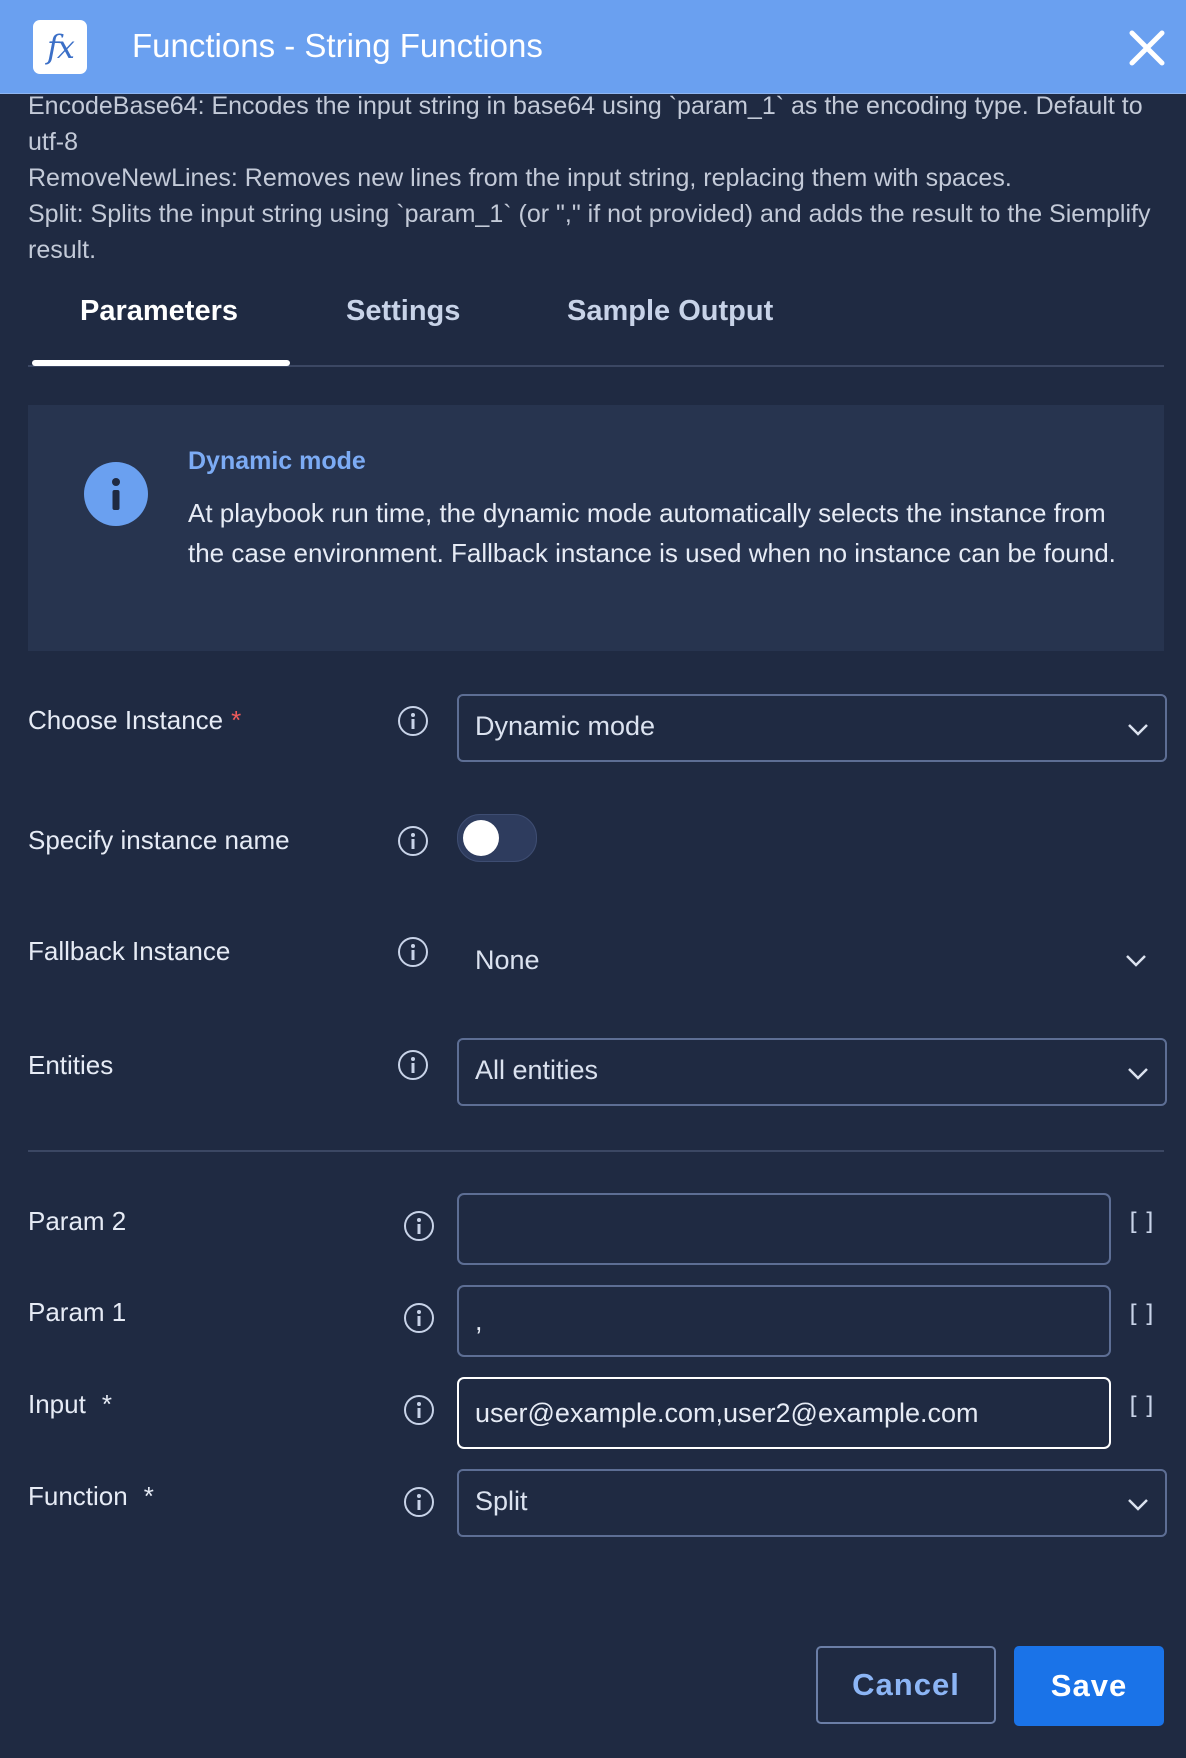 This screenshot has width=1186, height=1758. What do you see at coordinates (403, 311) in the screenshot?
I see `tab-settings: Settings` at bounding box center [403, 311].